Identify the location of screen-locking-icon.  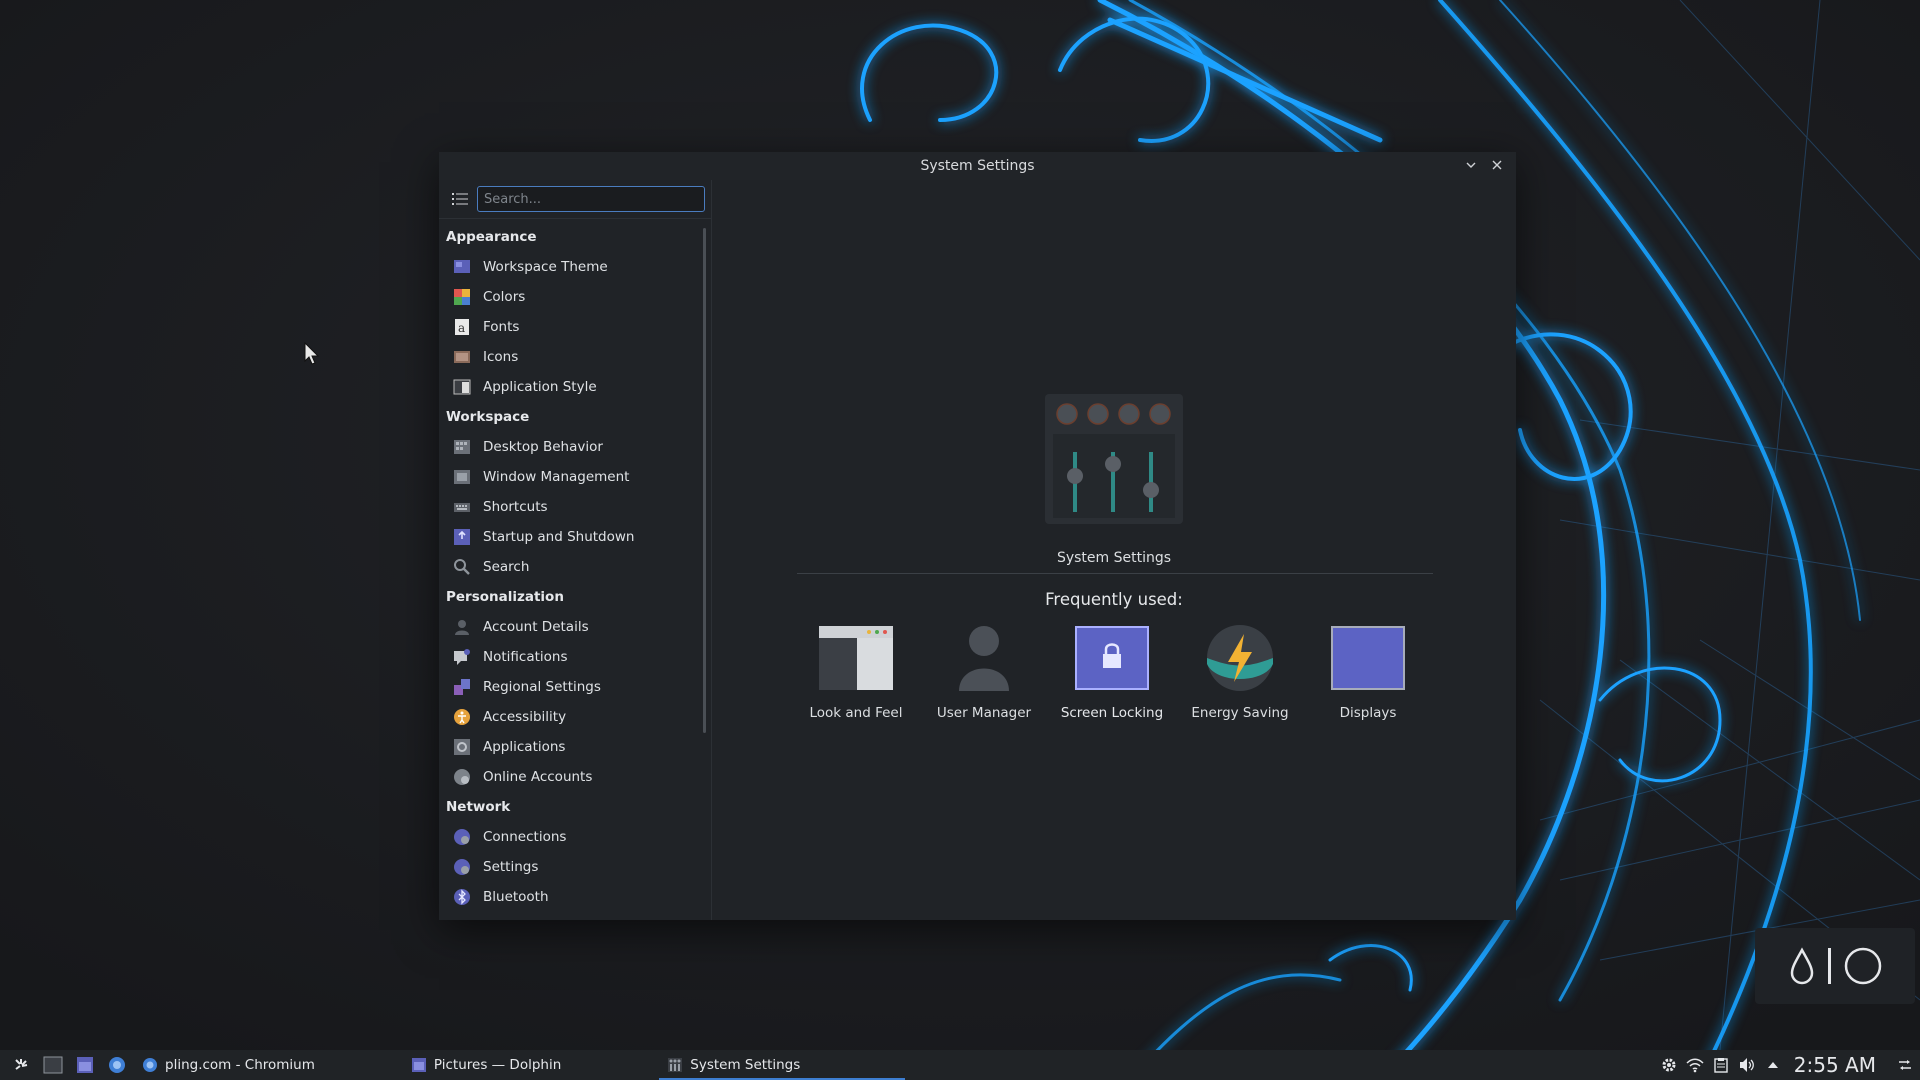
(1112, 658).